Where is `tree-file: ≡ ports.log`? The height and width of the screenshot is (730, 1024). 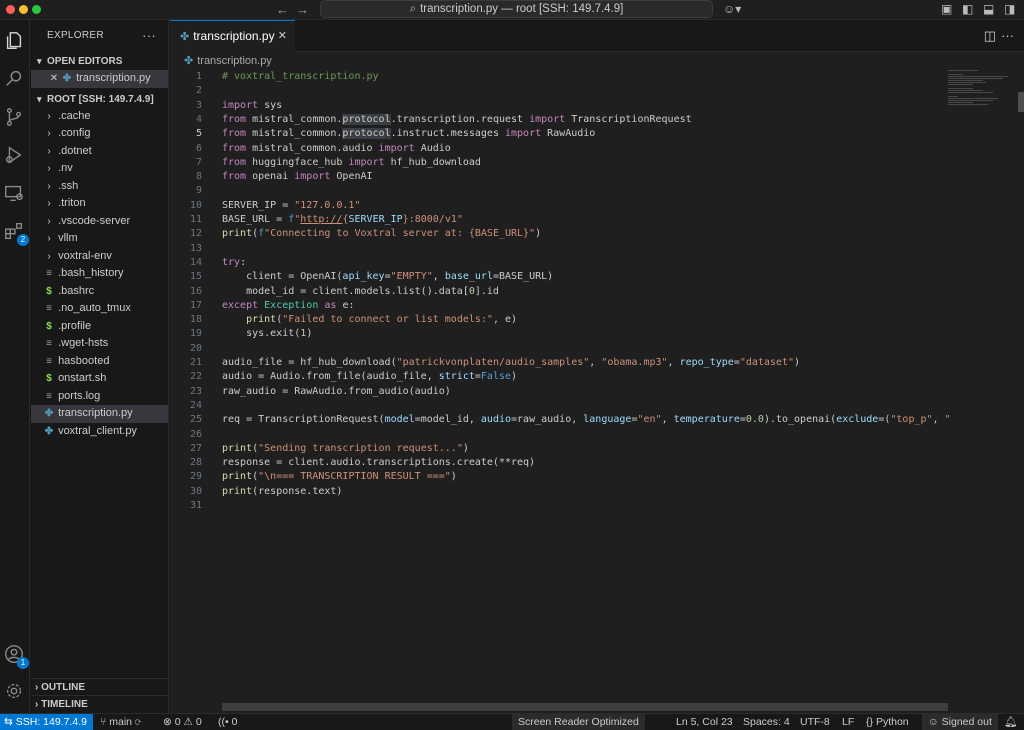 tree-file: ≡ ports.log is located at coordinates (99, 397).